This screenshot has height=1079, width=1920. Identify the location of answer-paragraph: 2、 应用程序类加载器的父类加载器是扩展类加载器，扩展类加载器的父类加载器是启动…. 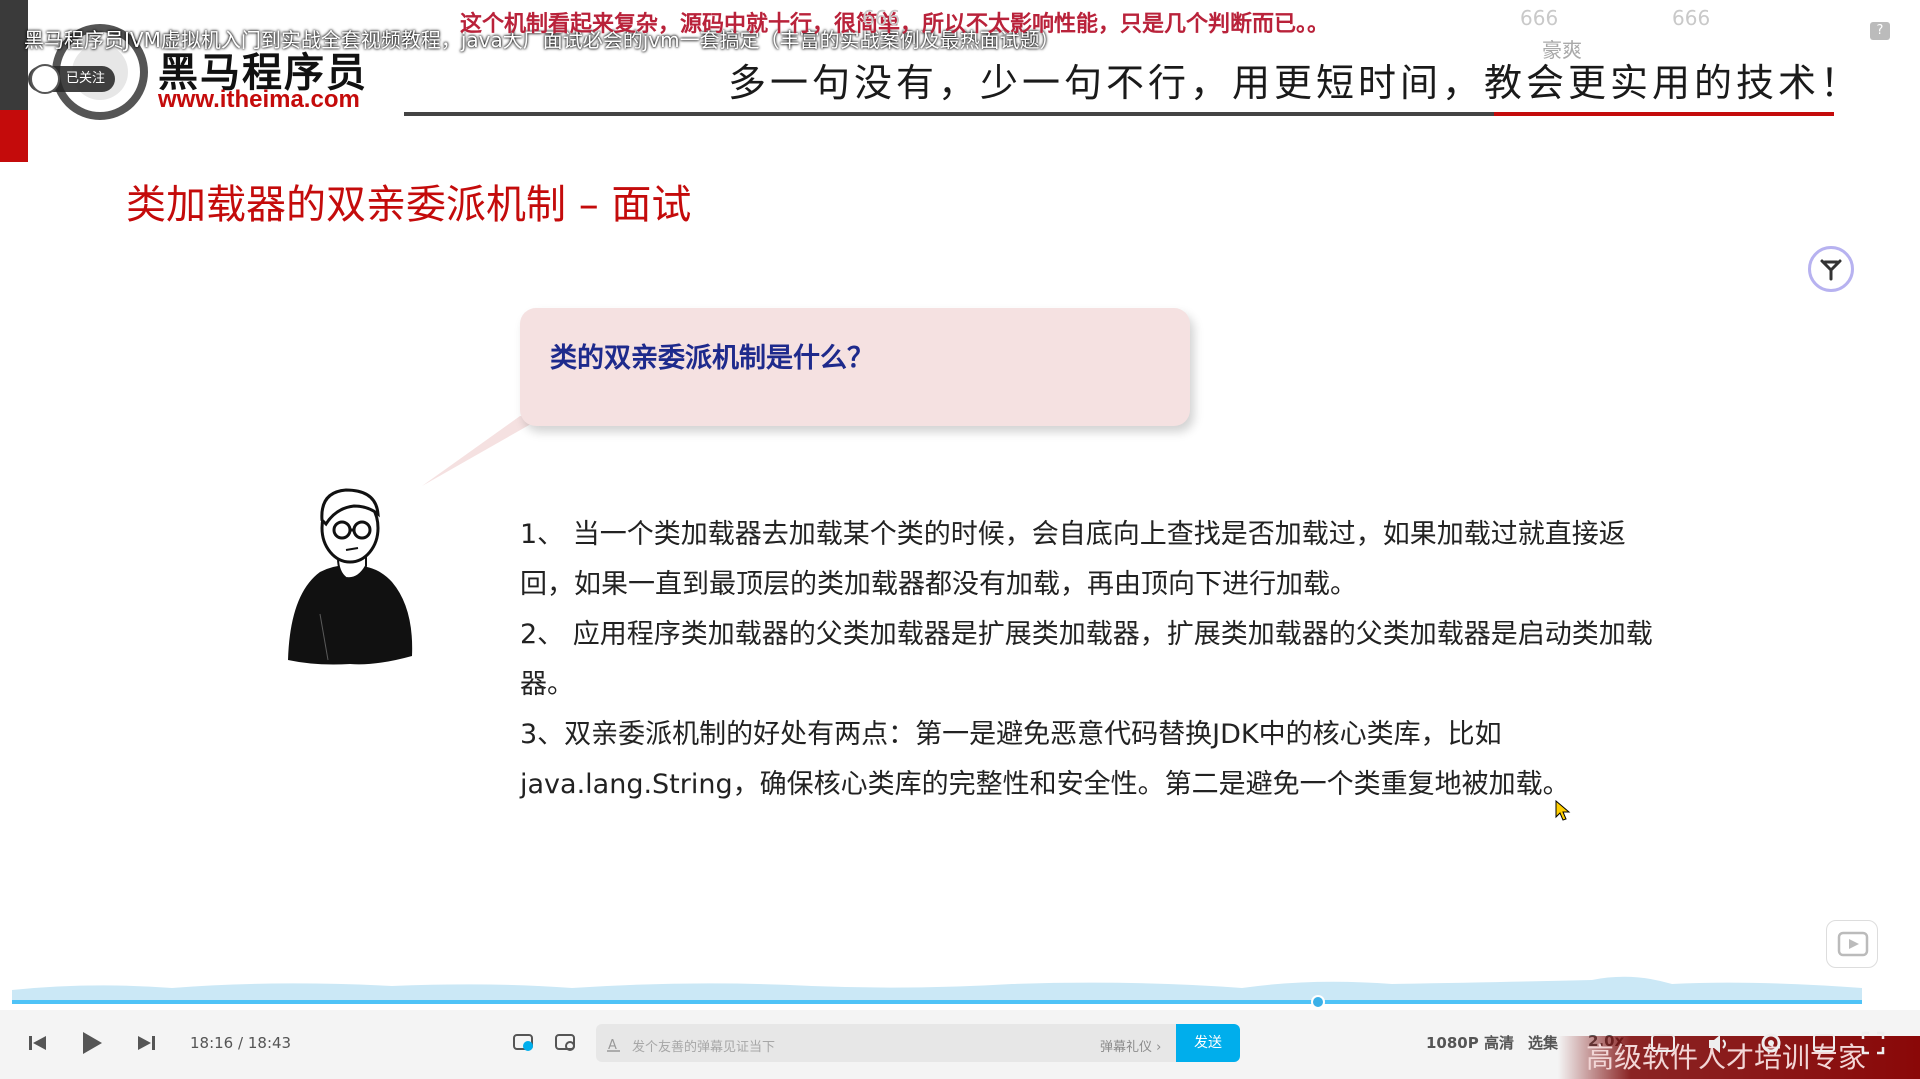
(1086, 659).